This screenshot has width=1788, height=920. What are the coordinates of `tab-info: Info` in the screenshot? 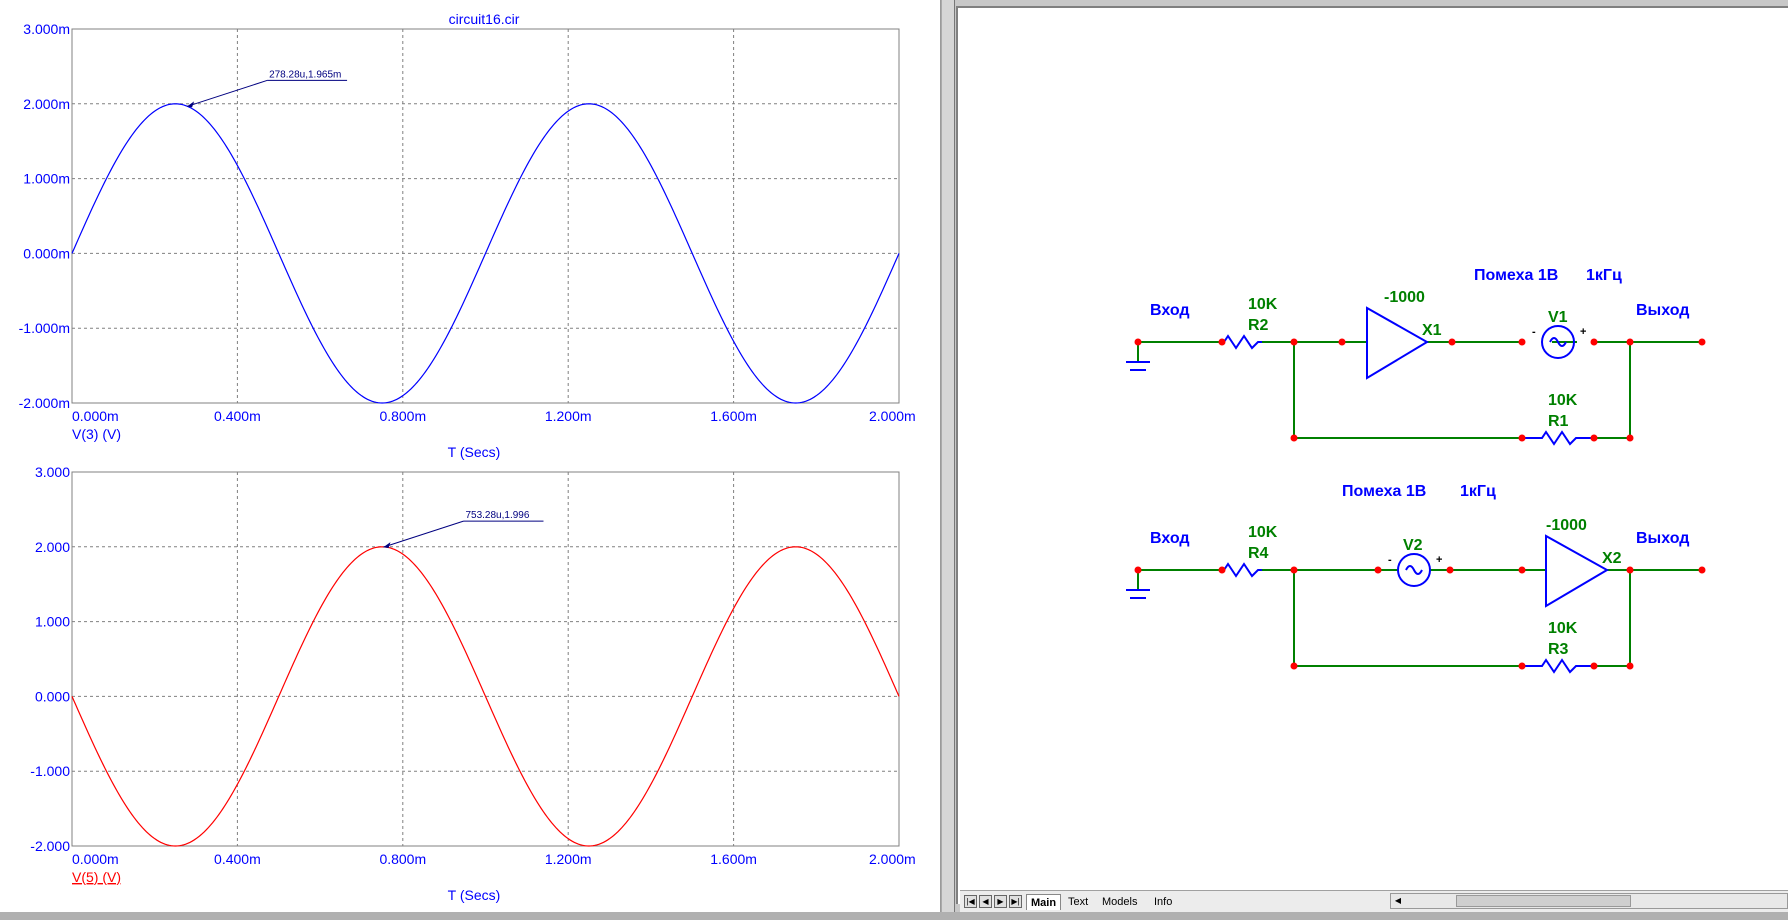 It's located at (1163, 902).